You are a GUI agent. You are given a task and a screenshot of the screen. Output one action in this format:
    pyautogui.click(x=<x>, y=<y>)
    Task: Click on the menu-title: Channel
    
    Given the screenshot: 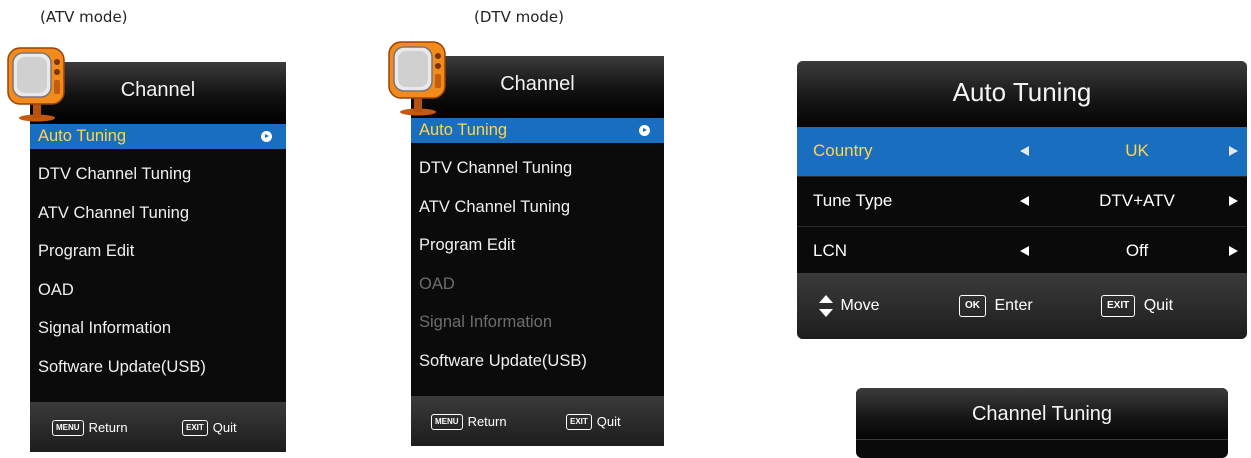 What is the action you would take?
    pyautogui.click(x=158, y=90)
    